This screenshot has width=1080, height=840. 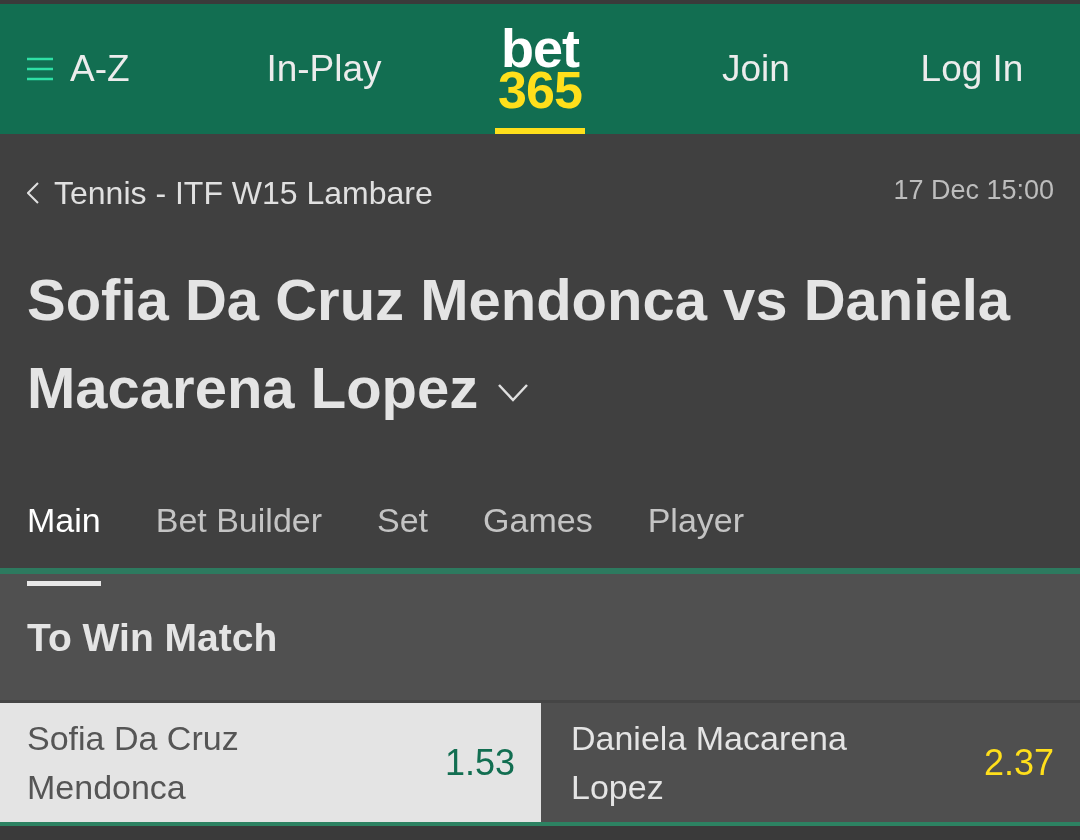 I want to click on event-start-time: 17 Dec 15:00, so click(x=973, y=190).